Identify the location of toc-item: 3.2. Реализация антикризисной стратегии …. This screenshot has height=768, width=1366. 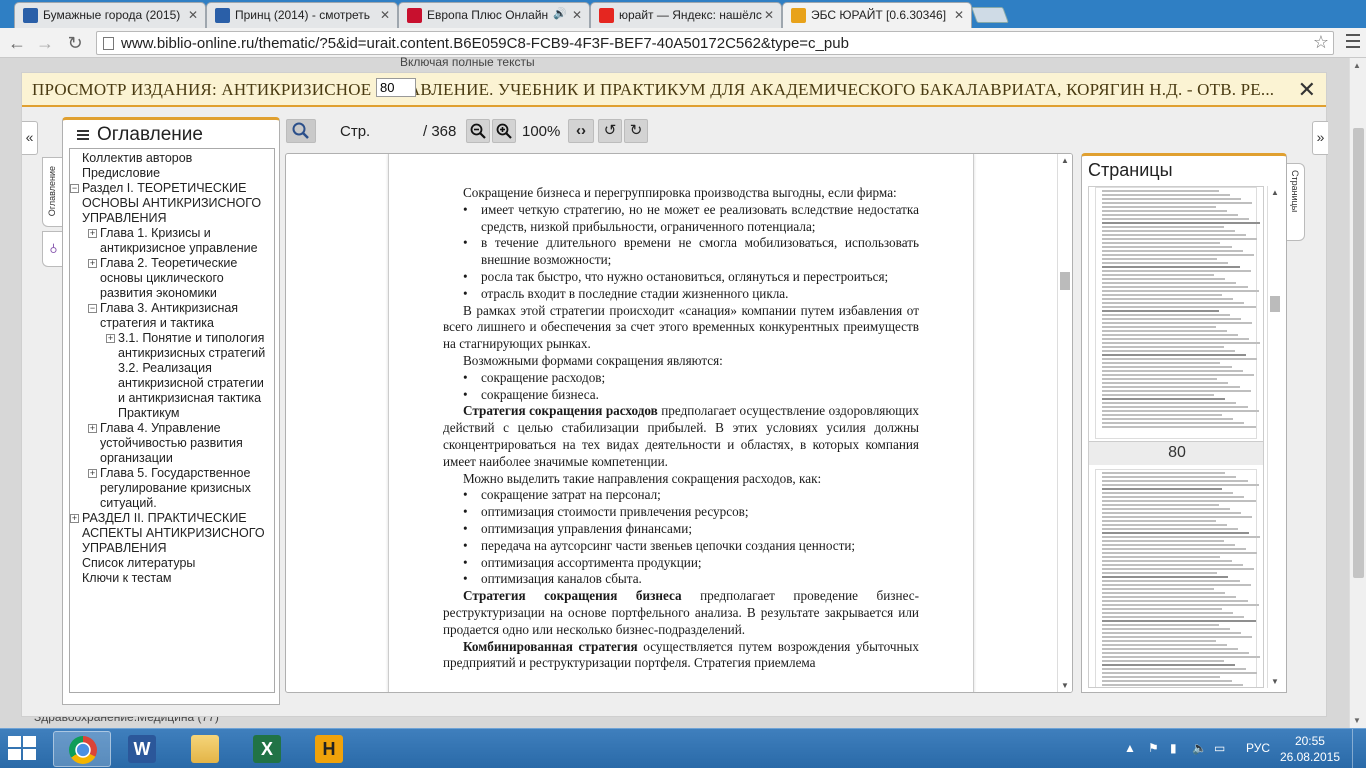
(172, 383).